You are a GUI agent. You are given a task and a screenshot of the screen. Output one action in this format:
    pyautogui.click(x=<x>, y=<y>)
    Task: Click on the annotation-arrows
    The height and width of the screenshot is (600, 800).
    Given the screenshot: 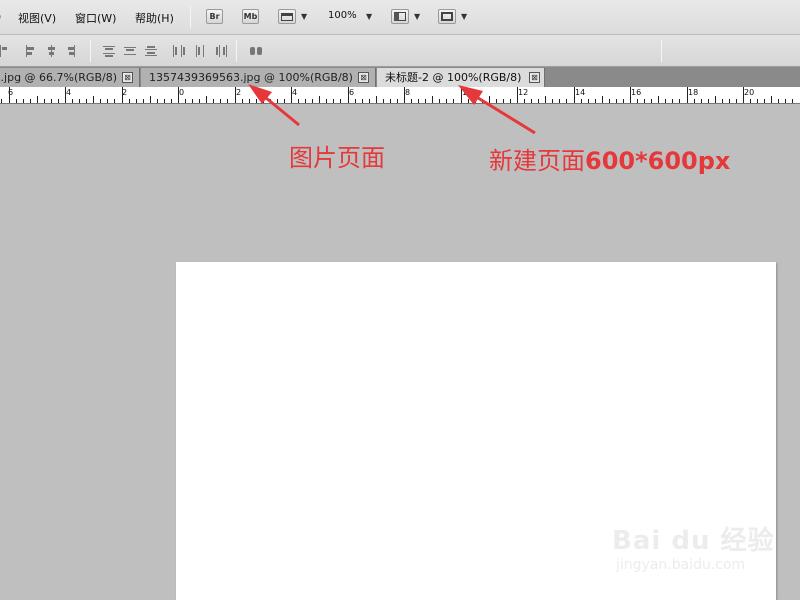 What is the action you would take?
    pyautogui.click(x=392, y=109)
    